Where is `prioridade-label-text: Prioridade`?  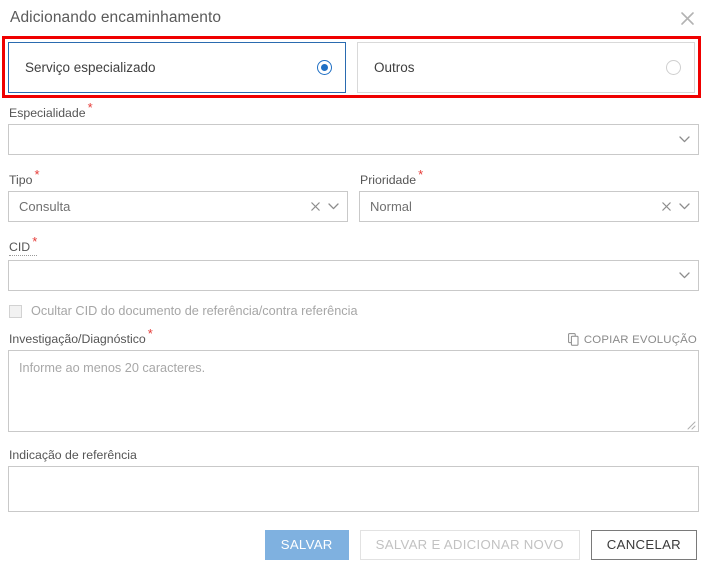 prioridade-label-text: Prioridade is located at coordinates (388, 180).